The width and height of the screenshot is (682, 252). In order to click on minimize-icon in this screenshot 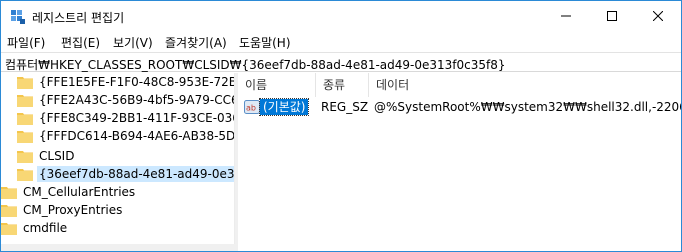, I will do `click(566, 16)`.